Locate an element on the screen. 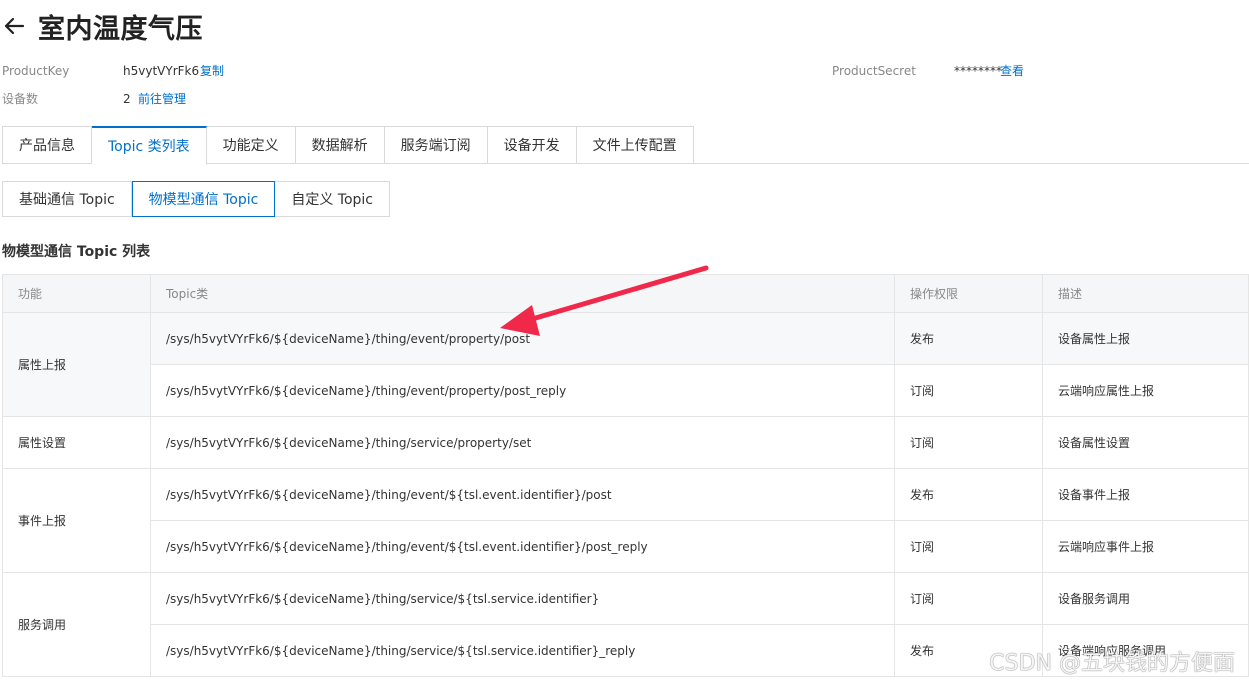 The image size is (1249, 683). tab-device-development: 设备开发 is located at coordinates (532, 145).